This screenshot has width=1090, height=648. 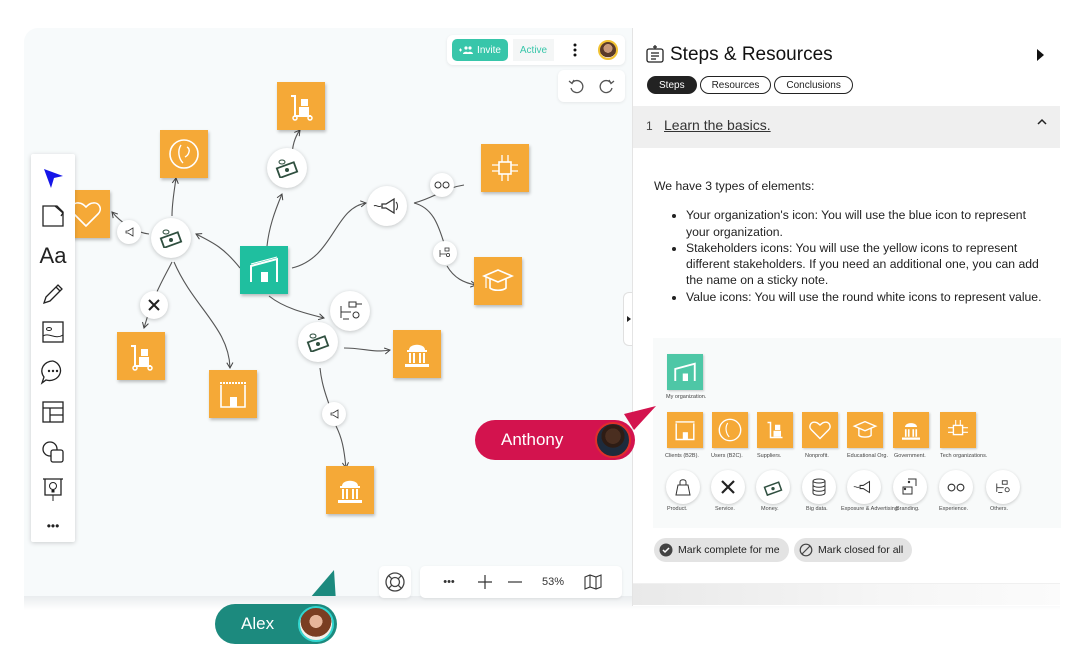 I want to click on step-number: 1, so click(x=649, y=126).